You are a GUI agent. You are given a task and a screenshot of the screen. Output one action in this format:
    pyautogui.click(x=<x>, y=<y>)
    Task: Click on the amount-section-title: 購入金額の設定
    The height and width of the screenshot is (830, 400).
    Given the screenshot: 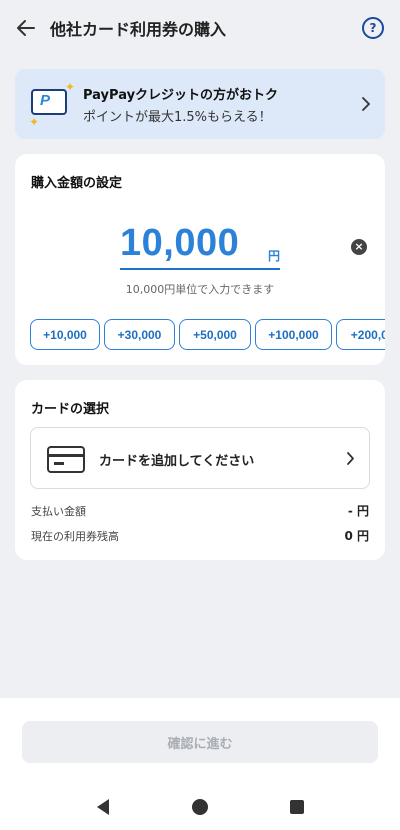 What is the action you would take?
    pyautogui.click(x=77, y=183)
    